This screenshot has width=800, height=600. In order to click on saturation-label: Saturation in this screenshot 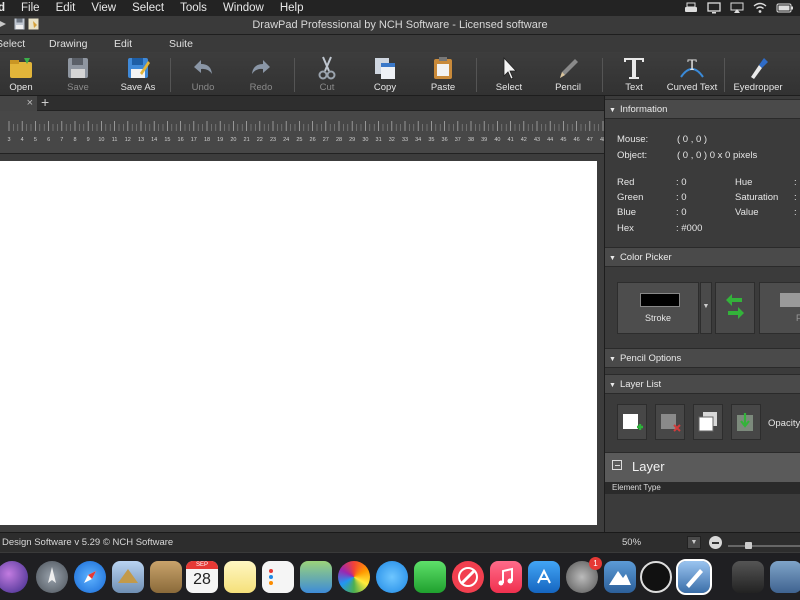, I will do `click(757, 197)`.